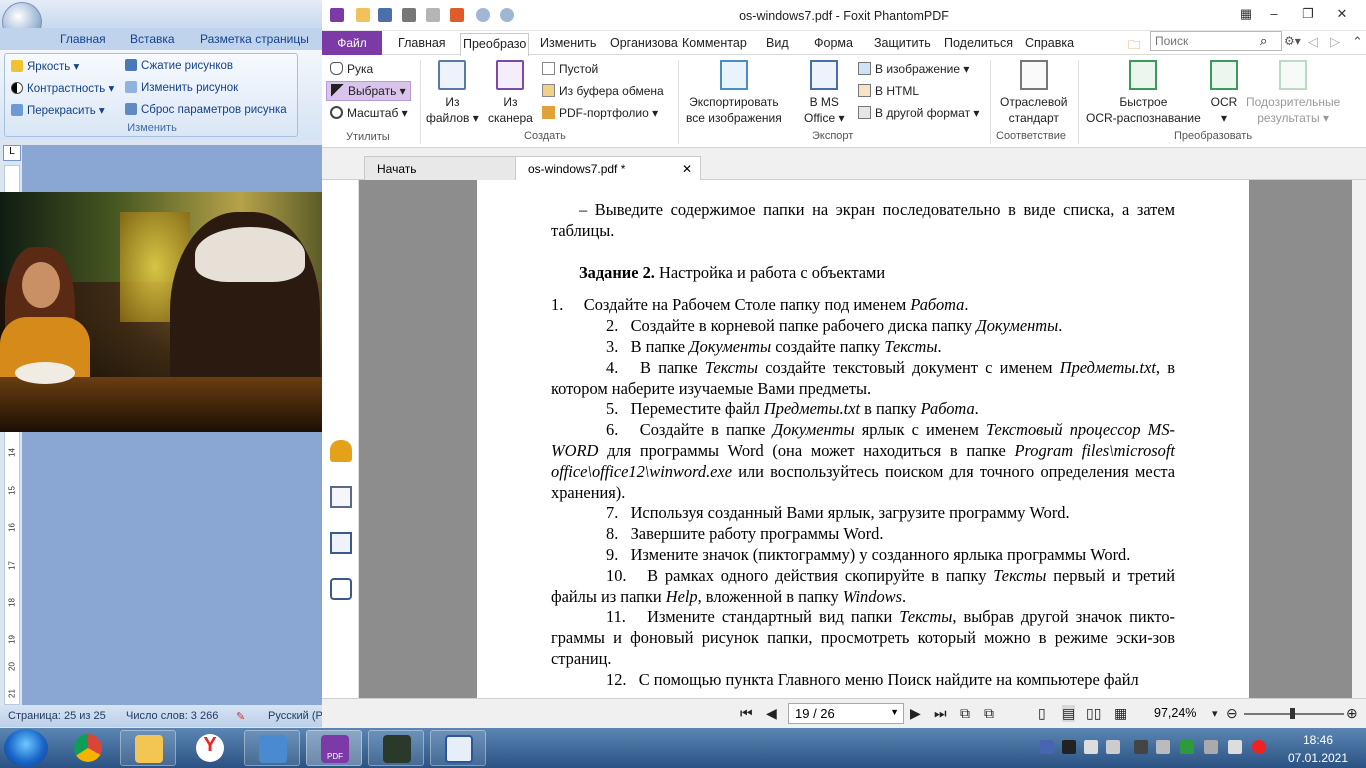 This screenshot has width=1366, height=768. What do you see at coordinates (181, 87) in the screenshot?
I see `change-picture-button: Изменить рисунок` at bounding box center [181, 87].